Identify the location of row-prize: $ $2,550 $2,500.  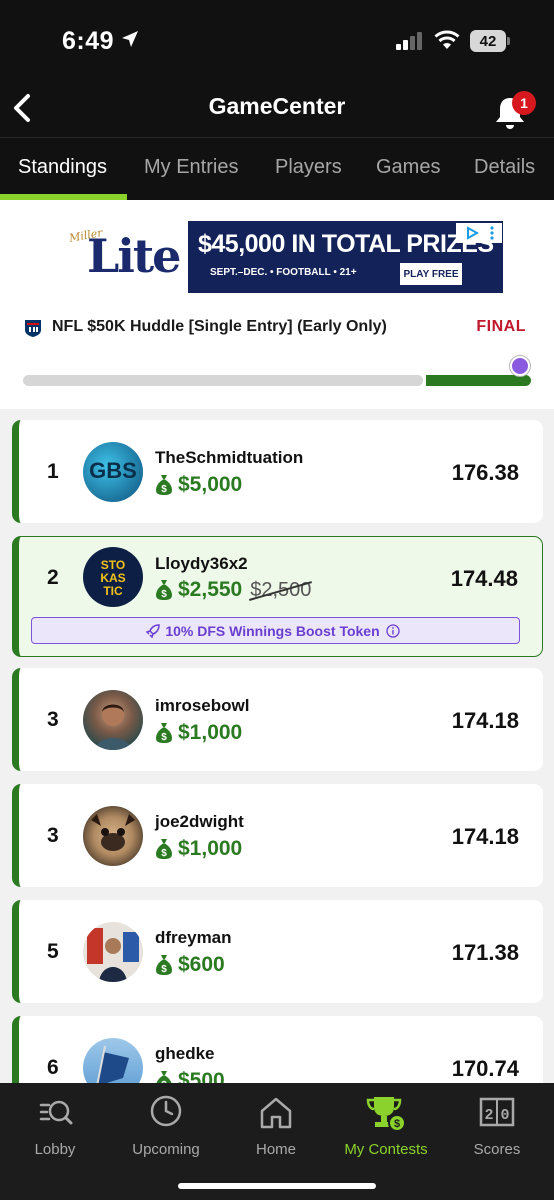
(233, 590).